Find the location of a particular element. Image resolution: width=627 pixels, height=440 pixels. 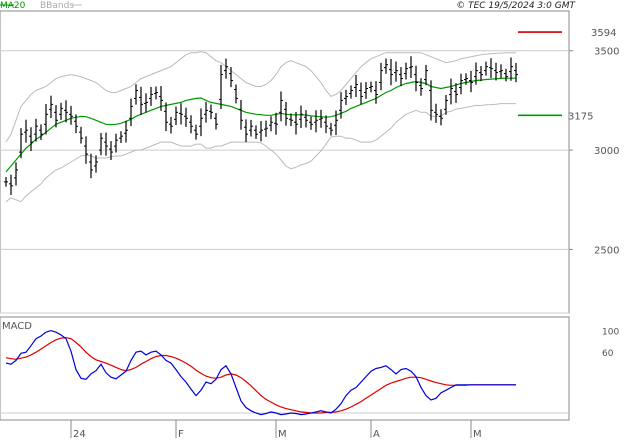

price-tick-label: 3500 is located at coordinates (606, 52).